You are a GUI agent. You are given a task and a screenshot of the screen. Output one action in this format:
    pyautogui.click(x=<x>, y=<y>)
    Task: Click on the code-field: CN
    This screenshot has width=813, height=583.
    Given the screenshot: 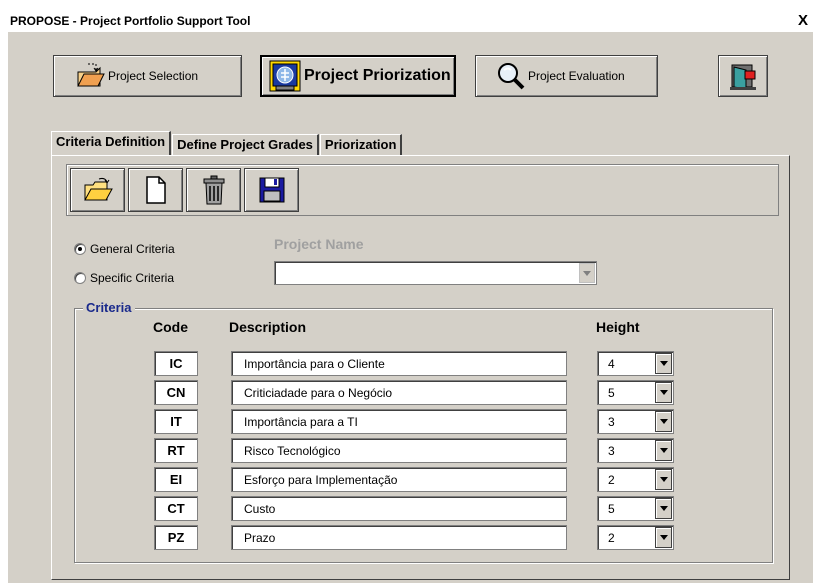 What is the action you would take?
    pyautogui.click(x=176, y=392)
    